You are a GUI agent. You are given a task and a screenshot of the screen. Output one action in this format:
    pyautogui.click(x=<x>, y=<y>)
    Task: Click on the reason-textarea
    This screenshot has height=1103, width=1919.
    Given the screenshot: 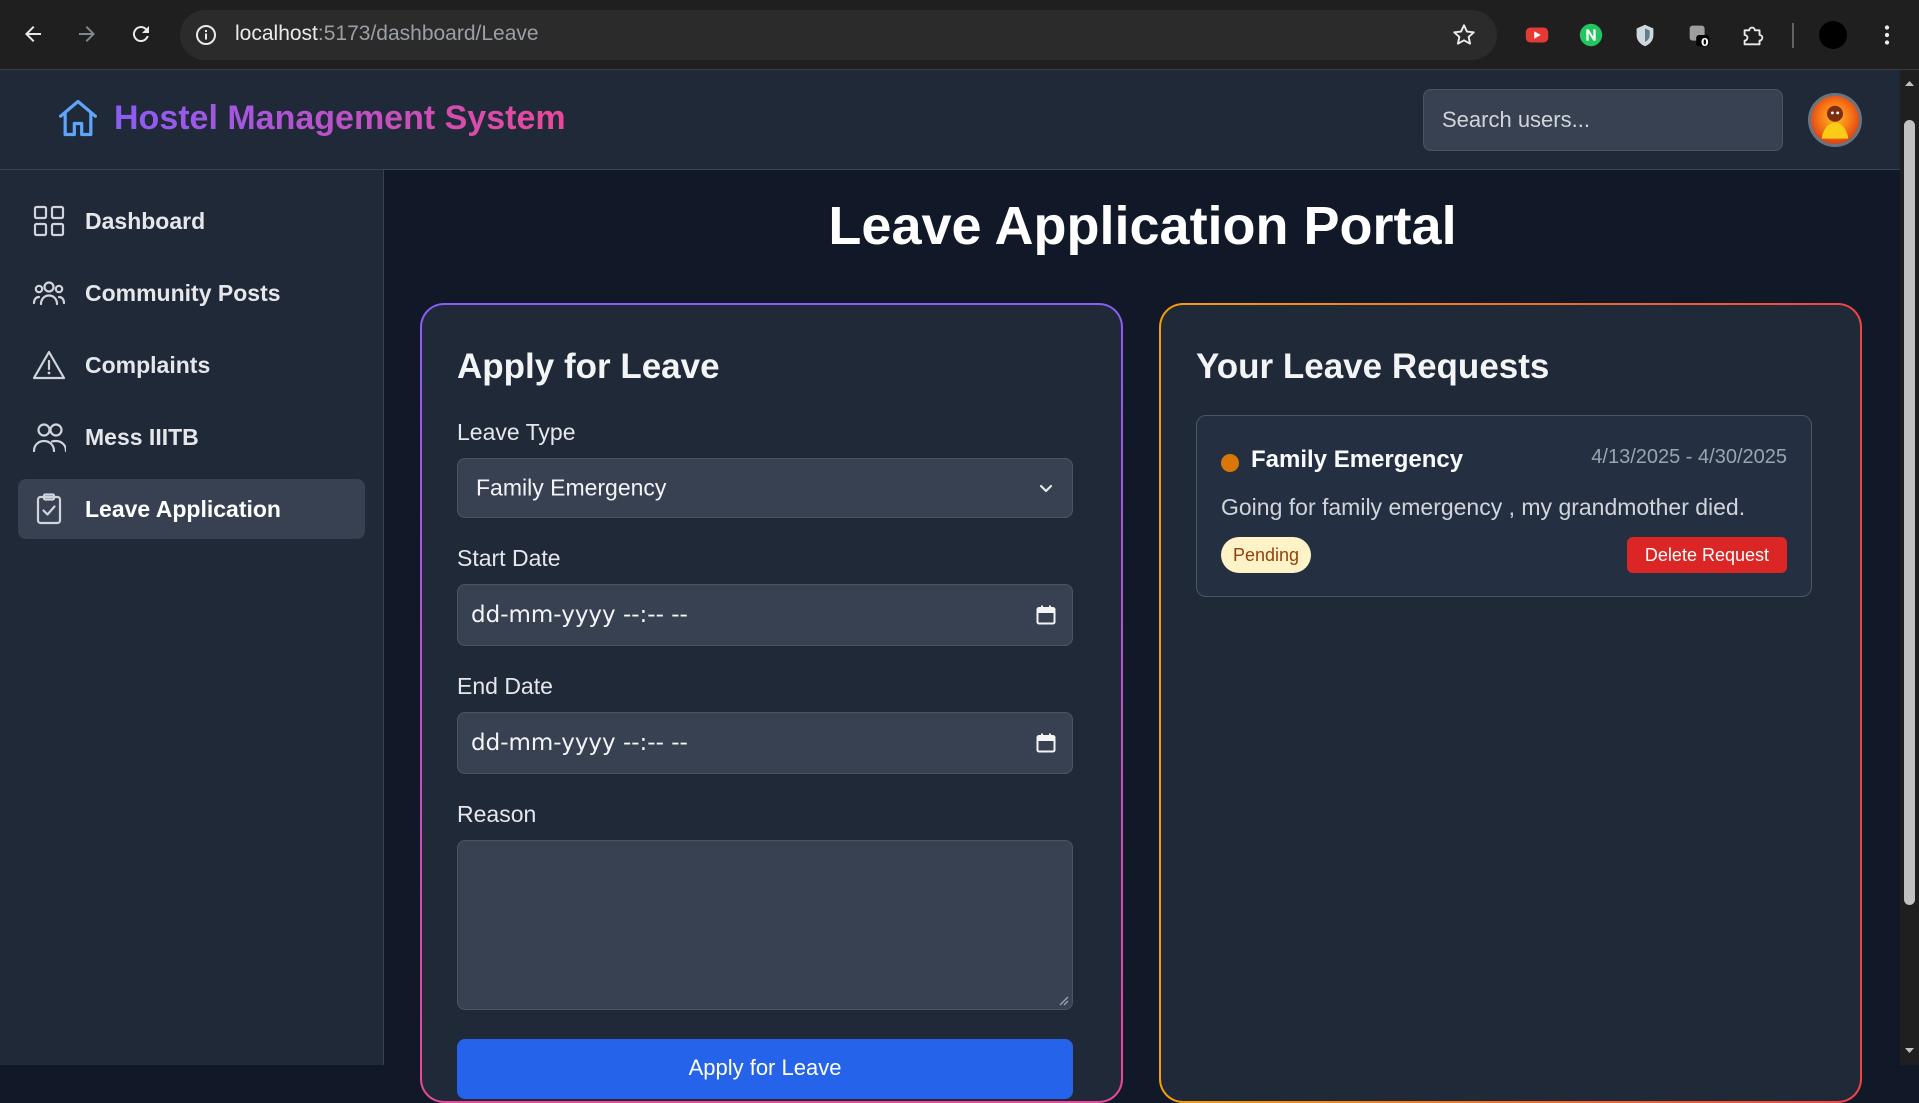 What is the action you would take?
    pyautogui.click(x=765, y=925)
    